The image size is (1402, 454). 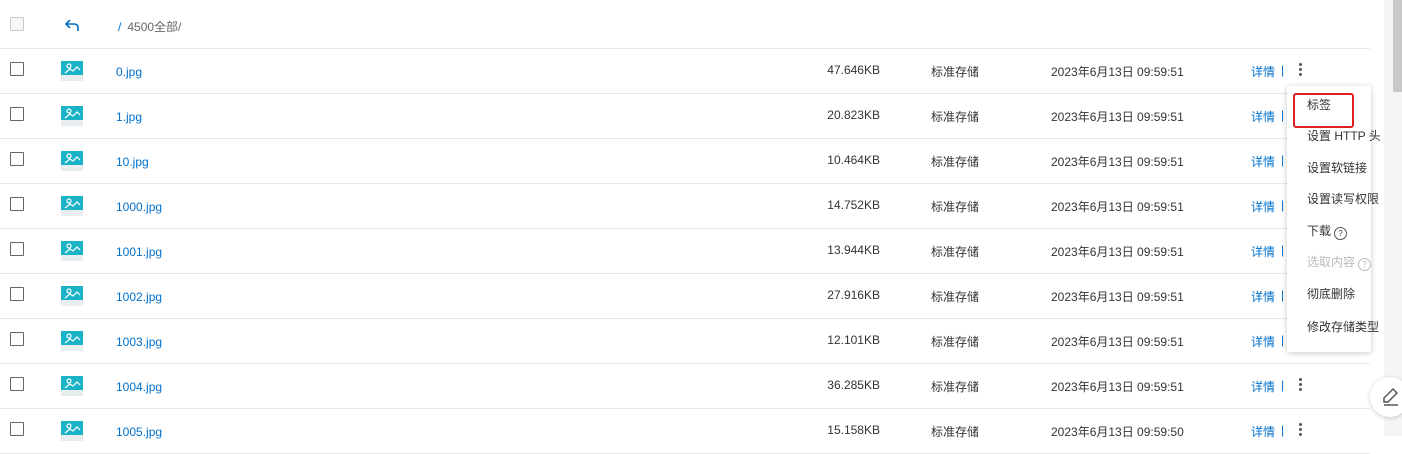 What do you see at coordinates (853, 160) in the screenshot?
I see `file-size: 10.464KB` at bounding box center [853, 160].